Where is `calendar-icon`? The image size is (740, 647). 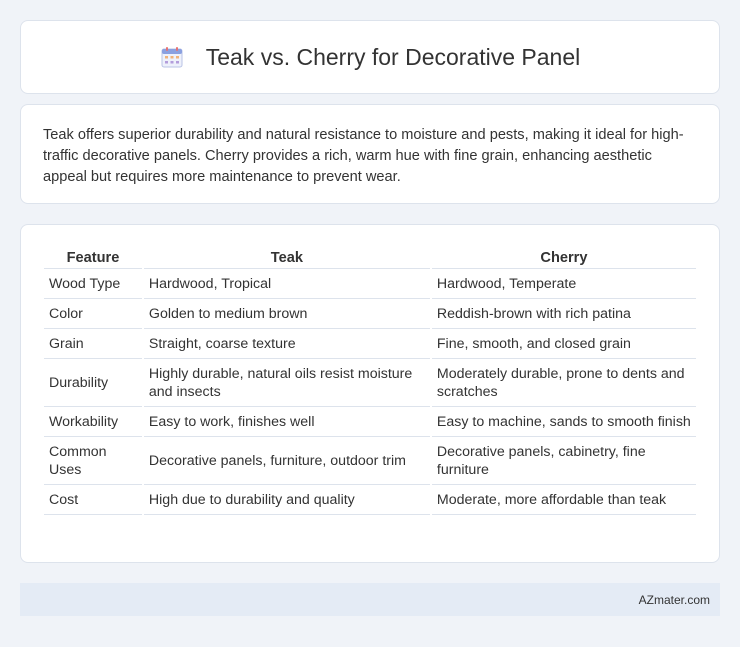 calendar-icon is located at coordinates (172, 57).